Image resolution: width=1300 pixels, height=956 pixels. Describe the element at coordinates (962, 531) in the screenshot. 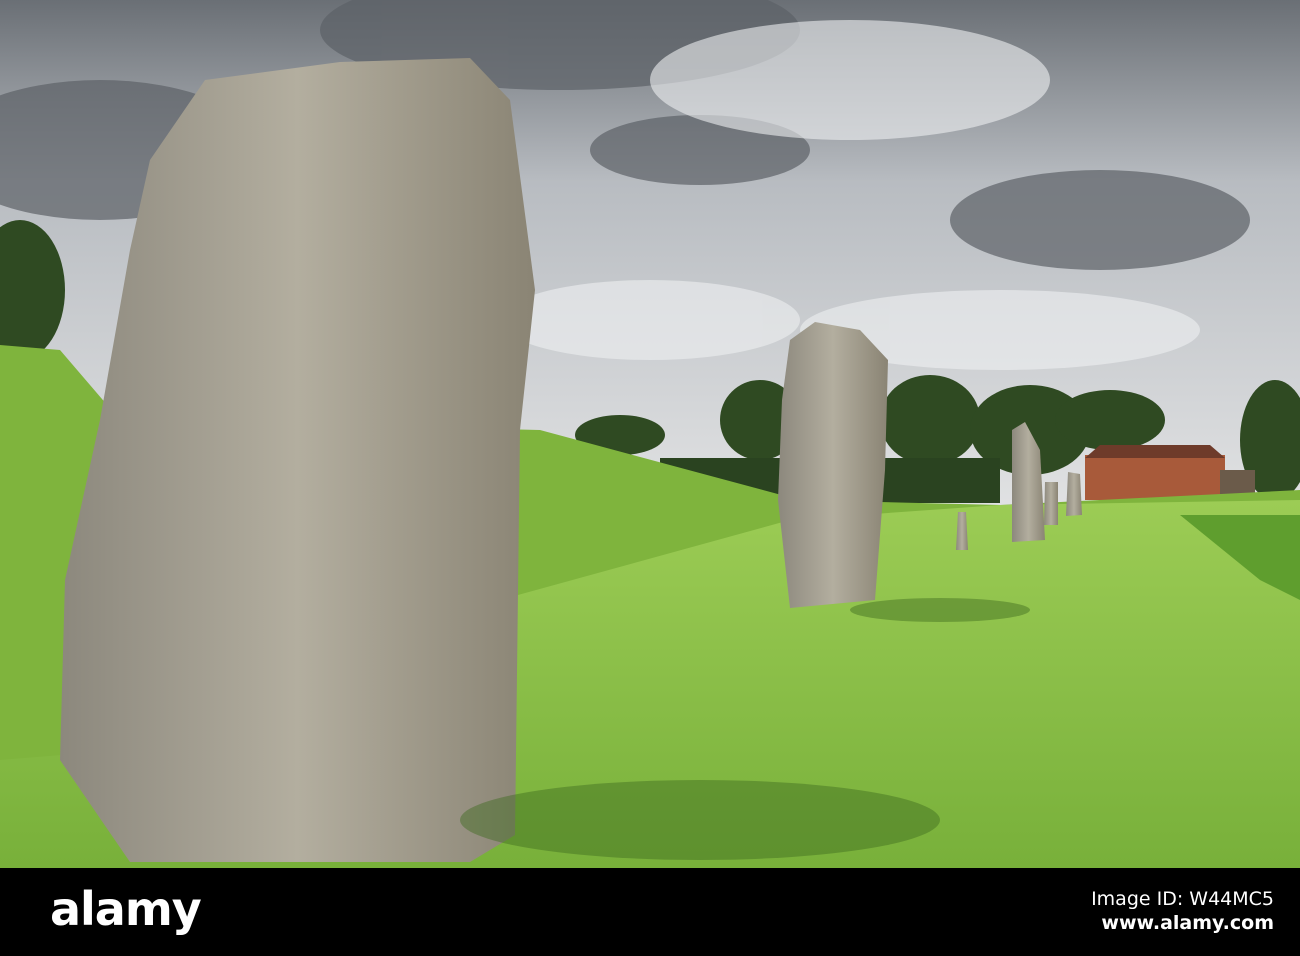

I see `stone-small` at that location.